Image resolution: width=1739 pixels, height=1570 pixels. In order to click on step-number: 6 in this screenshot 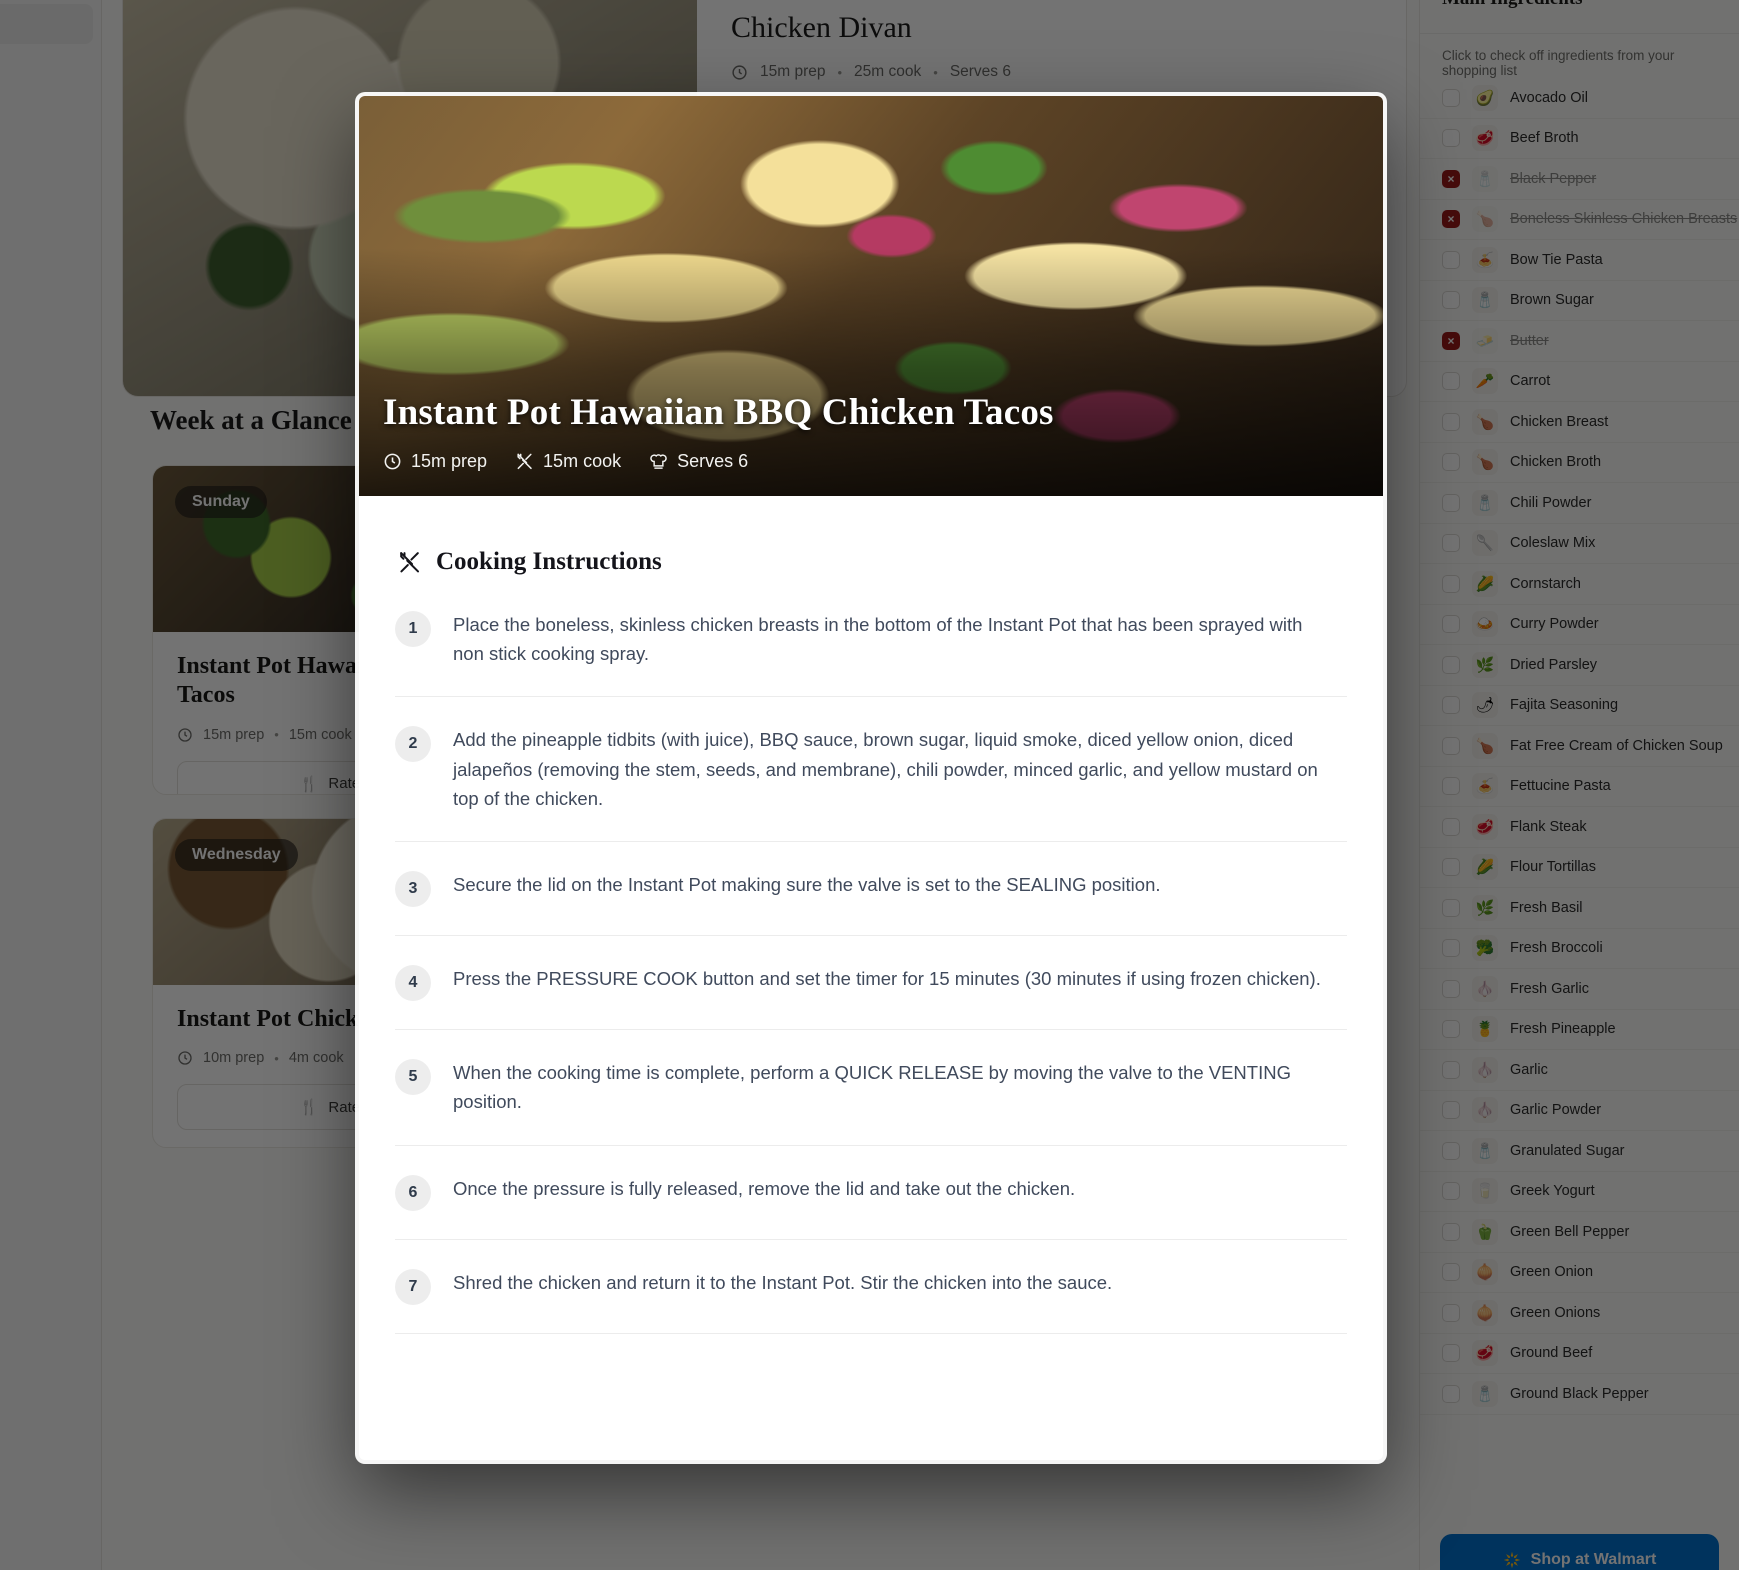, I will do `click(413, 1192)`.